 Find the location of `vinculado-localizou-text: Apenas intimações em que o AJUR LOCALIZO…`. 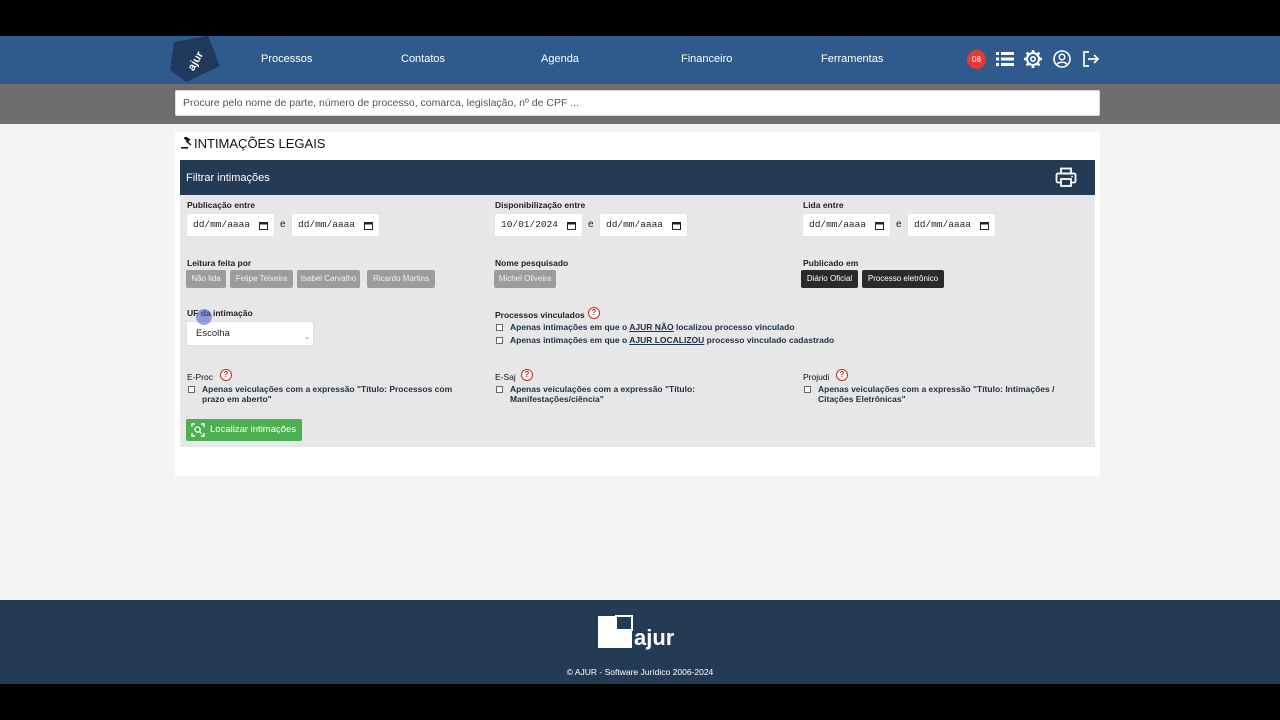

vinculado-localizou-text: Apenas intimações em que o AJUR LOCALIZO… is located at coordinates (672, 340).